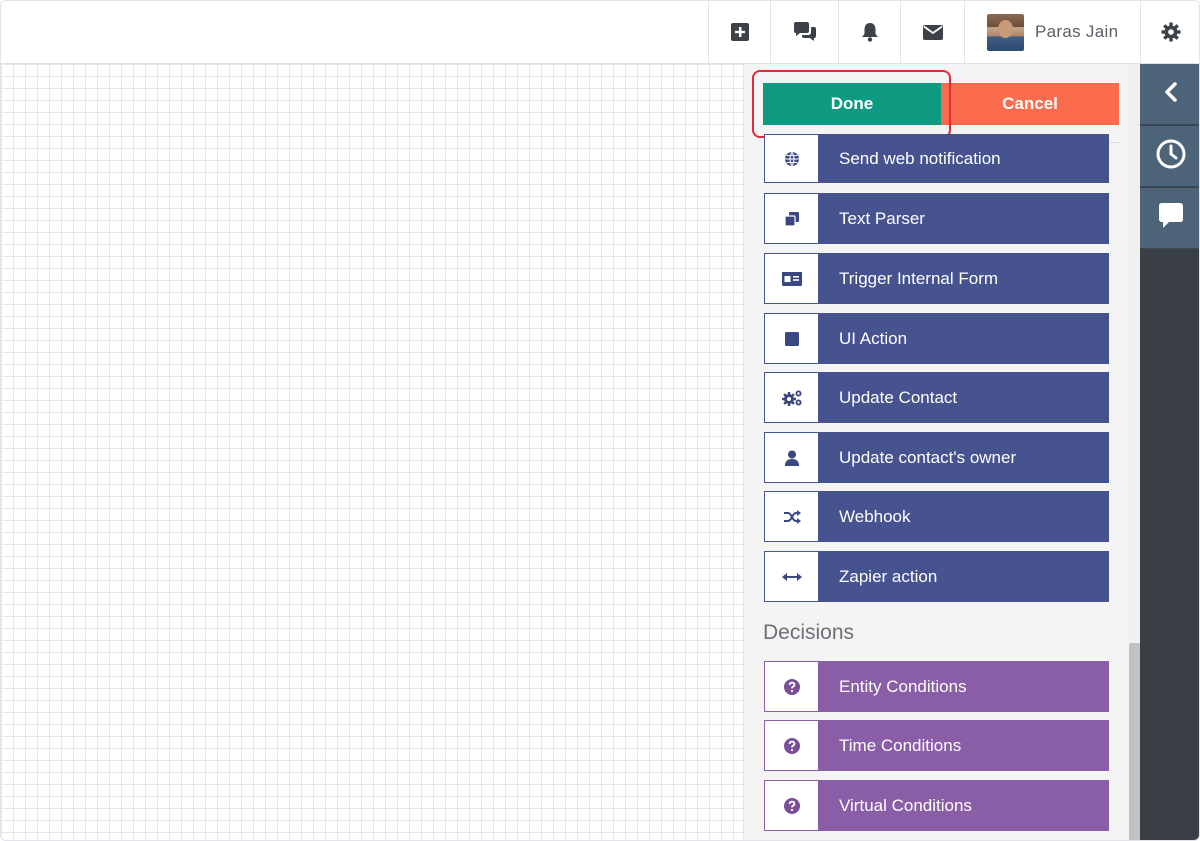  Describe the element at coordinates (791, 516) in the screenshot. I see `shuffle-icon` at that location.